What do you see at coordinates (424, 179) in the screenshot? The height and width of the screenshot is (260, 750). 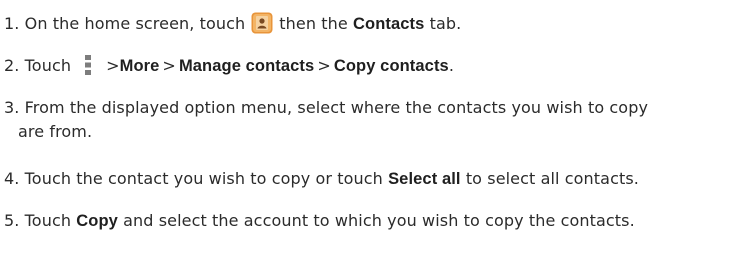 I see `select-all-label: Select all` at bounding box center [424, 179].